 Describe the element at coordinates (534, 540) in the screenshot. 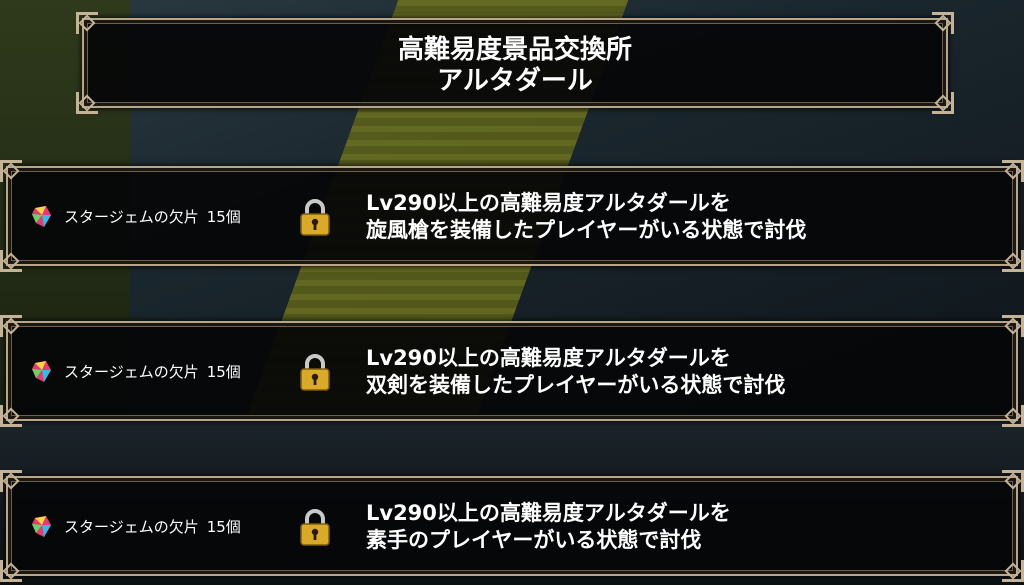

I see `condition-line-2: 素手のプレイヤーがいる状態で討伐` at that location.